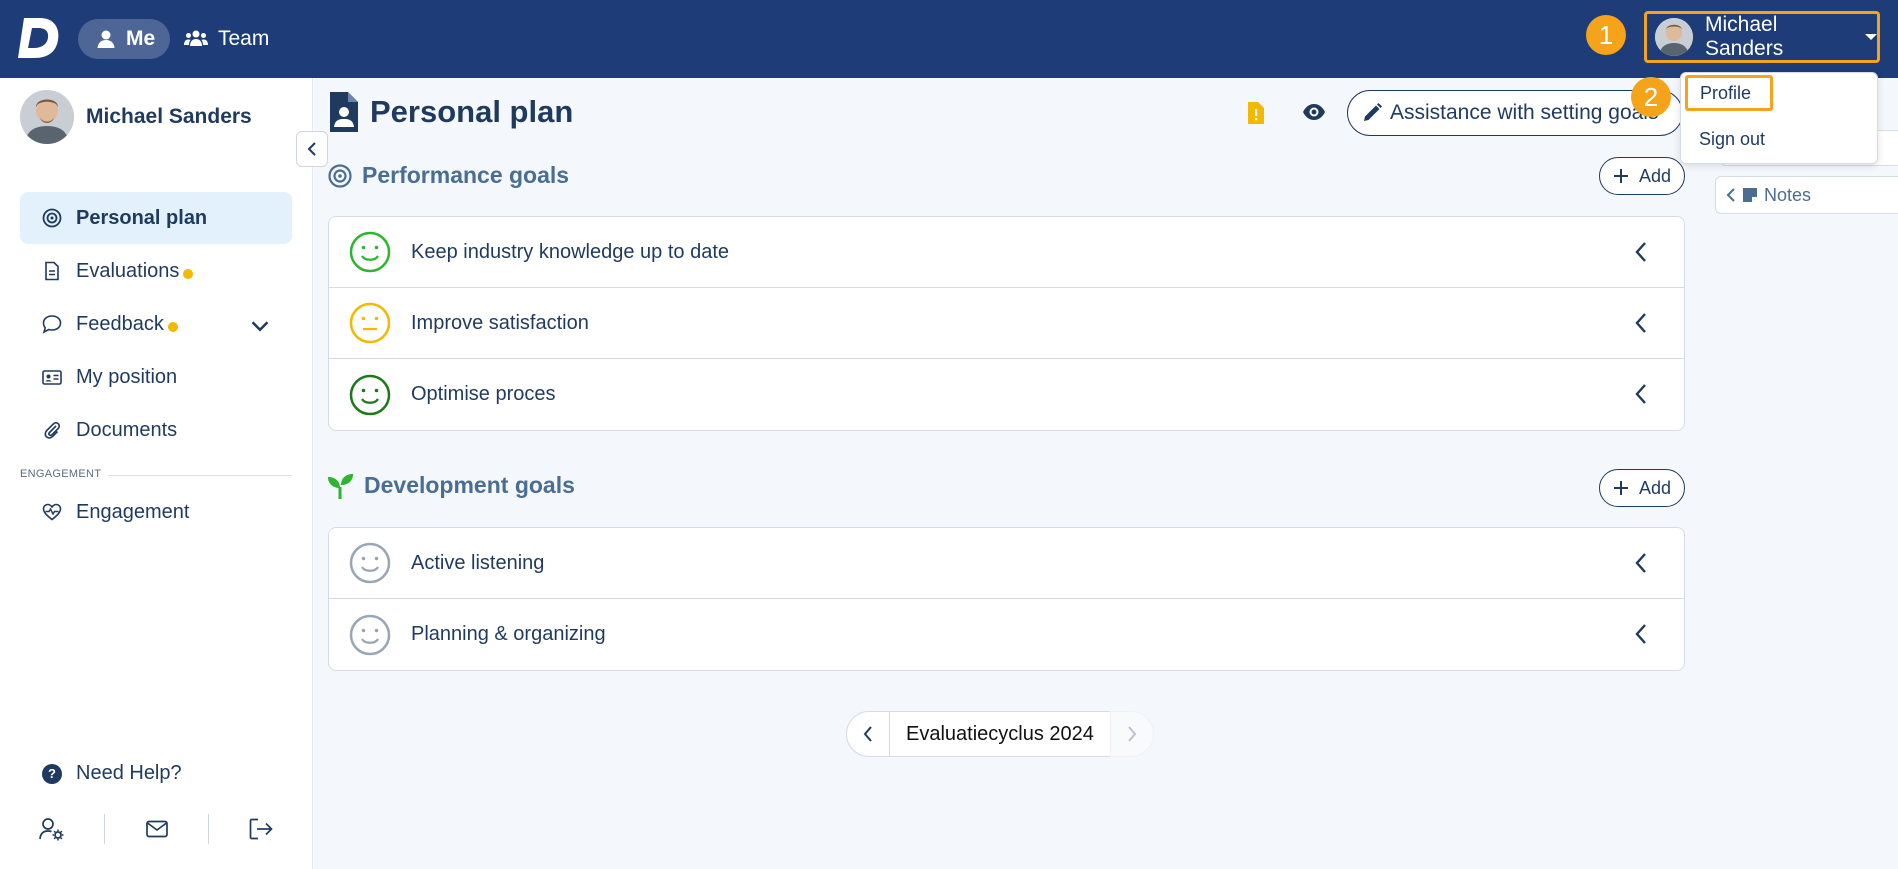 The image size is (1898, 869). I want to click on user-gear-icon, so click(51, 829).